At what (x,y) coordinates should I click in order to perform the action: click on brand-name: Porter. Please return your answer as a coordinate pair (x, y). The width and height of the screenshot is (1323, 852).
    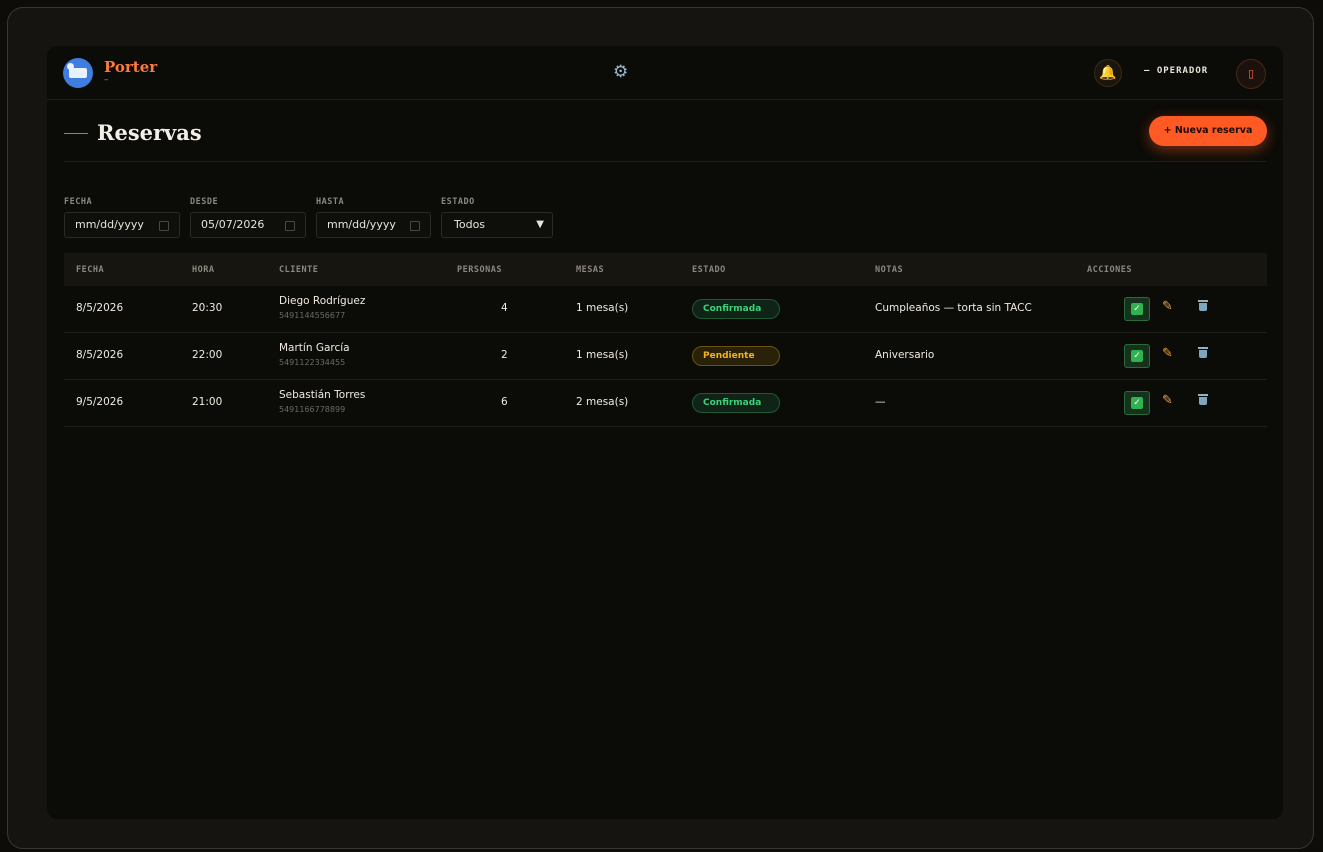
    Looking at the image, I should click on (131, 67).